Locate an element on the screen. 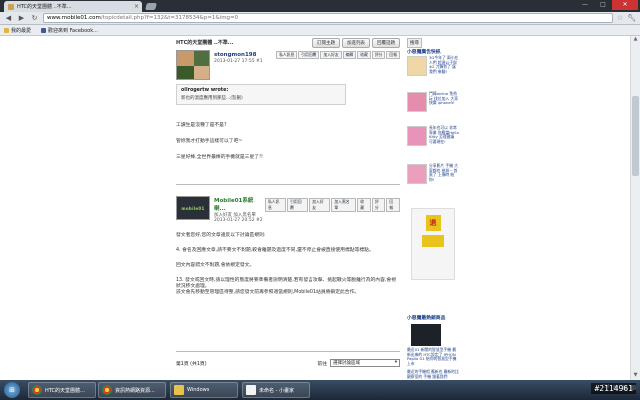 The width and height of the screenshot is (640, 400). bookmark-star-icon: ☆ is located at coordinates (620, 18).